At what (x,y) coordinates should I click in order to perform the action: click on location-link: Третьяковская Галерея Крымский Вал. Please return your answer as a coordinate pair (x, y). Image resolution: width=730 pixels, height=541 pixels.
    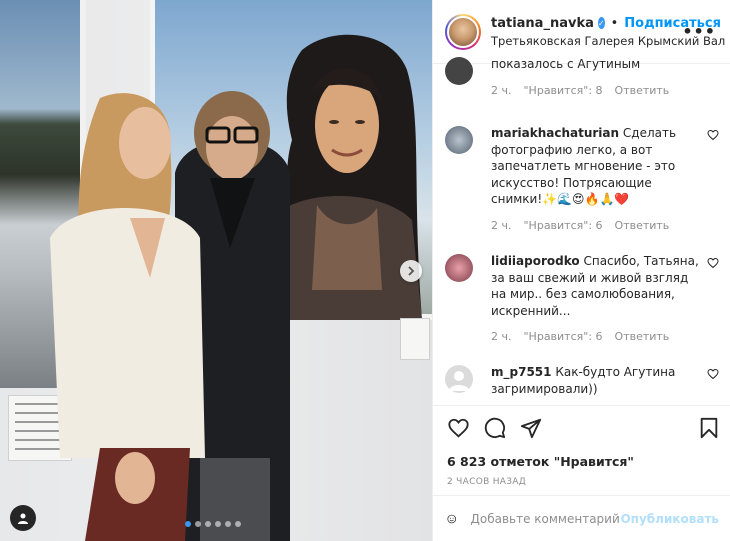
    Looking at the image, I should click on (608, 41).